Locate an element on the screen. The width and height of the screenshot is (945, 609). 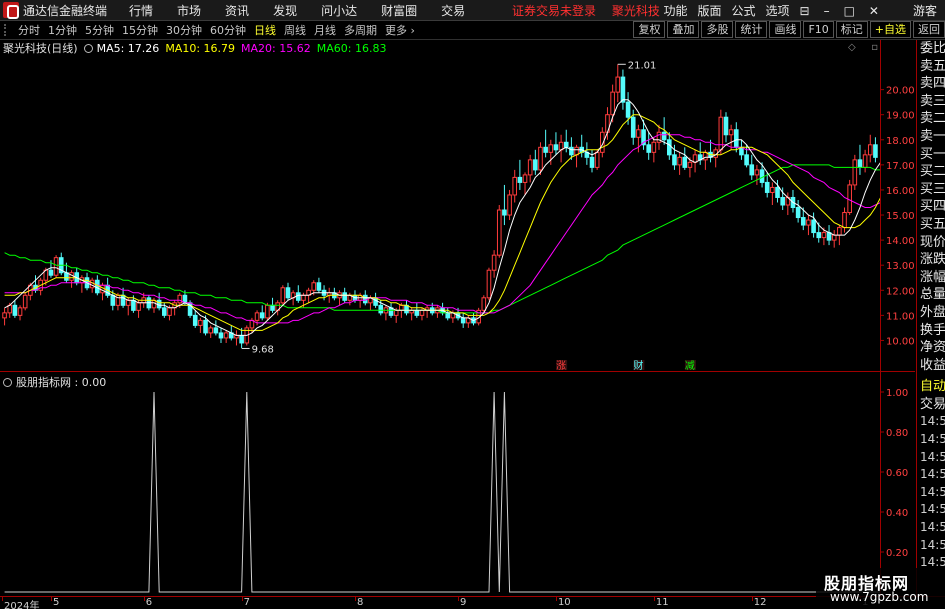
period-monthly: 月线 is located at coordinates (325, 30).